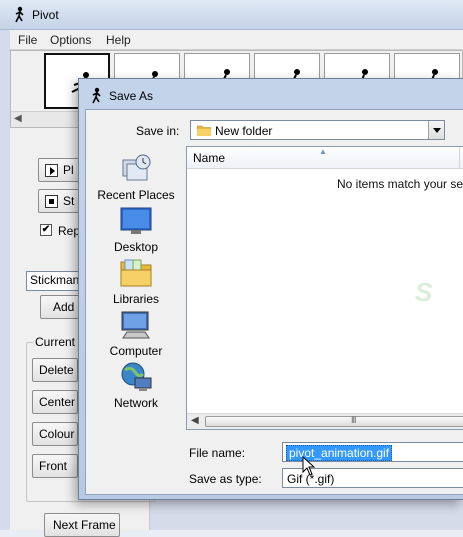  Describe the element at coordinates (236, 40) in the screenshot. I see `menu-bar: File Options Help` at that location.